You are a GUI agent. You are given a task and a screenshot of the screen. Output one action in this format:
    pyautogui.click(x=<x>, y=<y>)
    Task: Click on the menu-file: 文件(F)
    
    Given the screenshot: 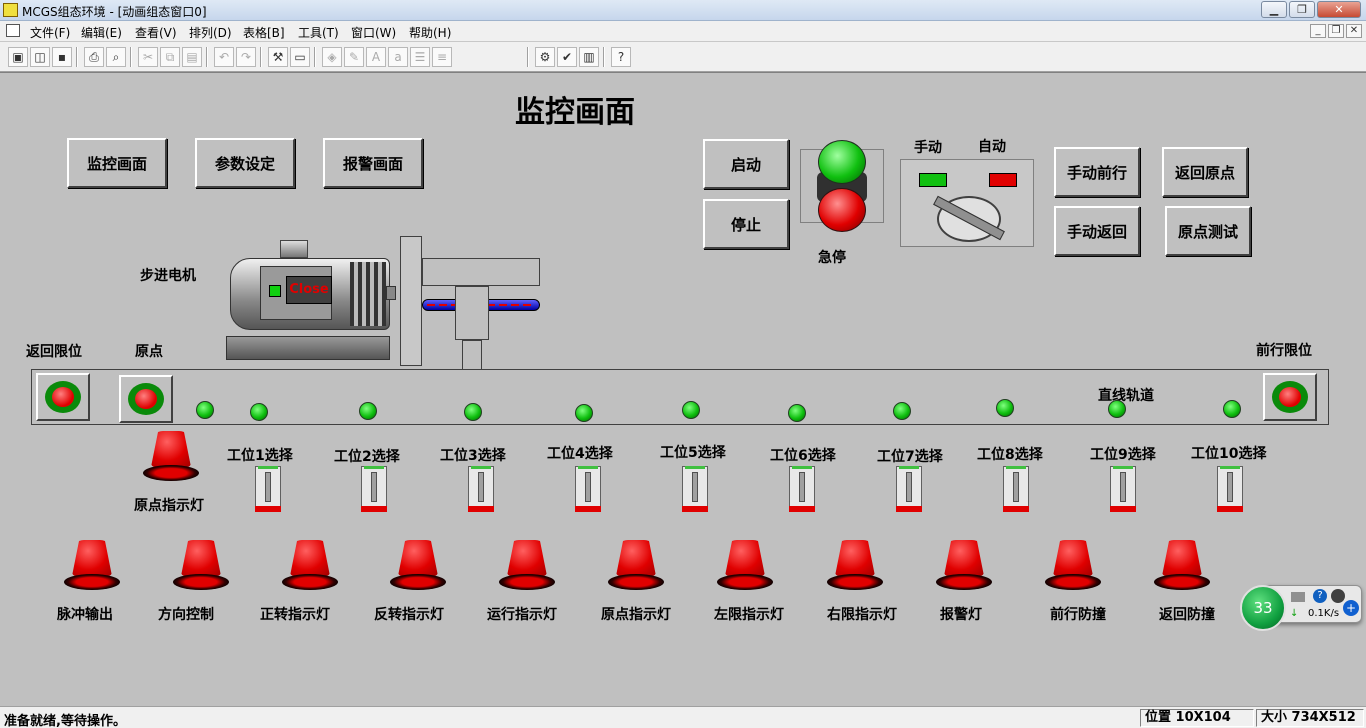 What is the action you would take?
    pyautogui.click(x=50, y=32)
    